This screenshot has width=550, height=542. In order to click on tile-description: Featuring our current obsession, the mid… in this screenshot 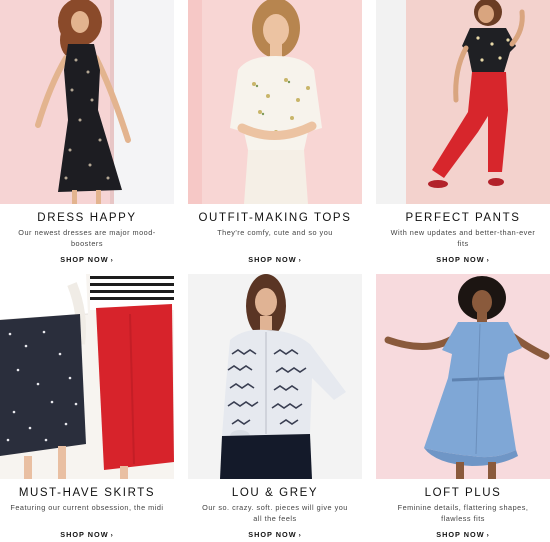, I will do `click(87, 507)`.